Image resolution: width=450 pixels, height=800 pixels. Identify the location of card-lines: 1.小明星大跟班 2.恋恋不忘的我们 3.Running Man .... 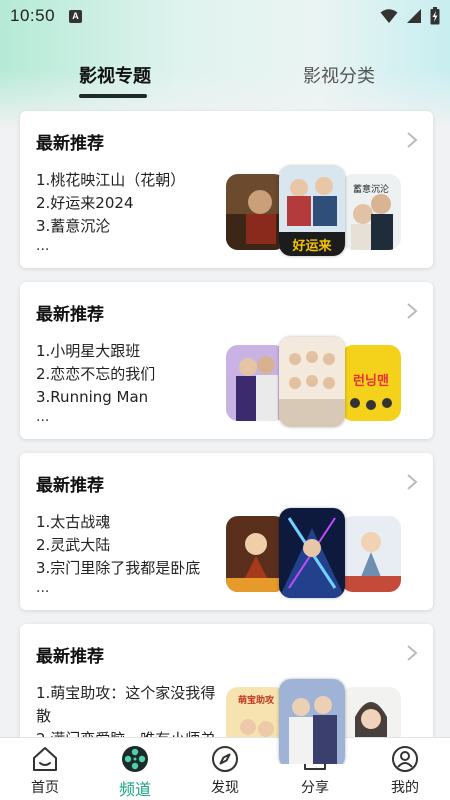
(131, 382).